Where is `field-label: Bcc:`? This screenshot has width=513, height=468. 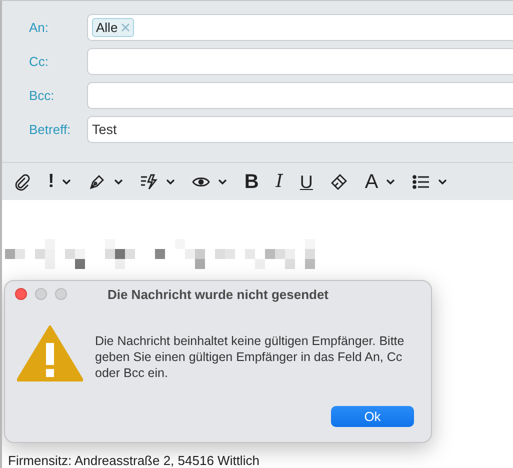 field-label: Bcc: is located at coordinates (42, 95).